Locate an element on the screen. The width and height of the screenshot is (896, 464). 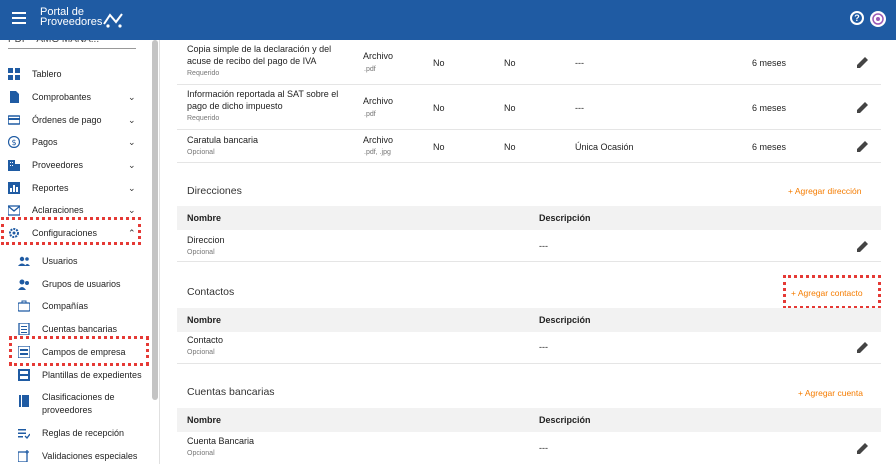
sidebar-subitem-usuarios: Usuarios is located at coordinates (72, 261).